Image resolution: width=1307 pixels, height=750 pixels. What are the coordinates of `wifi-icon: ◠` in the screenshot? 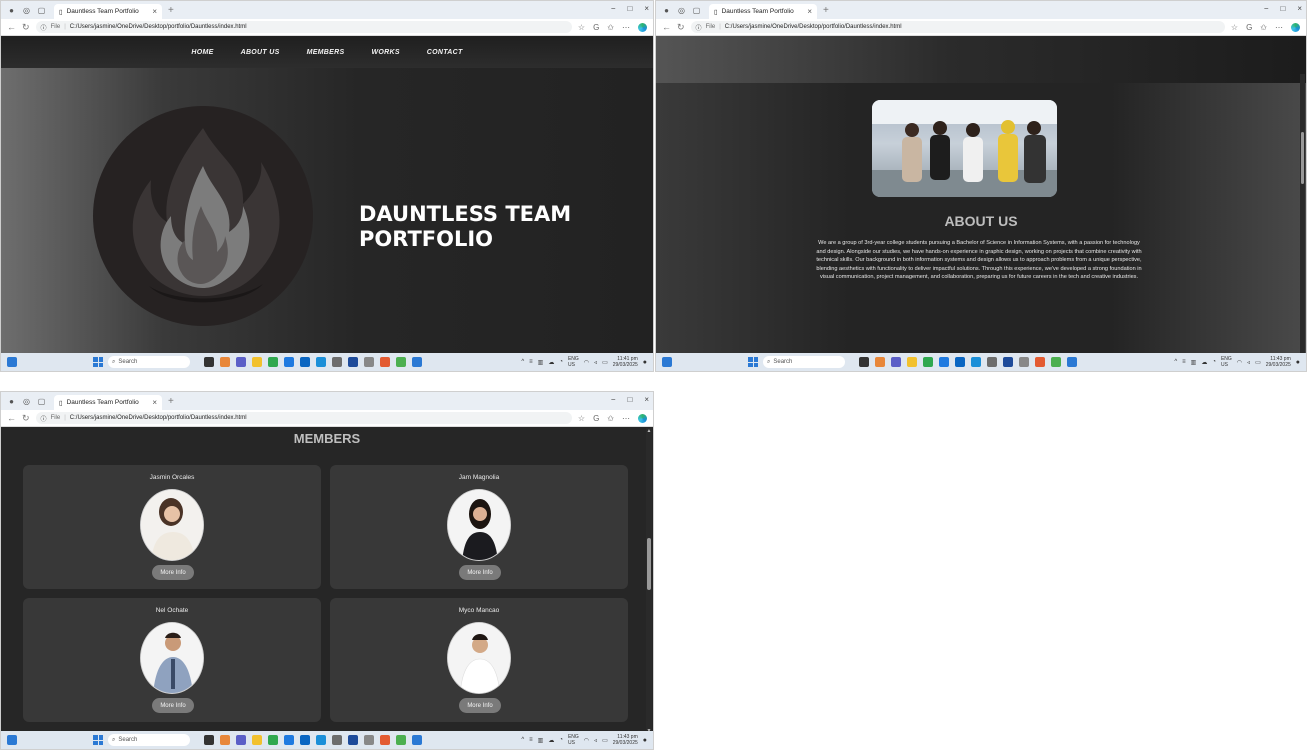 It's located at (586, 362).